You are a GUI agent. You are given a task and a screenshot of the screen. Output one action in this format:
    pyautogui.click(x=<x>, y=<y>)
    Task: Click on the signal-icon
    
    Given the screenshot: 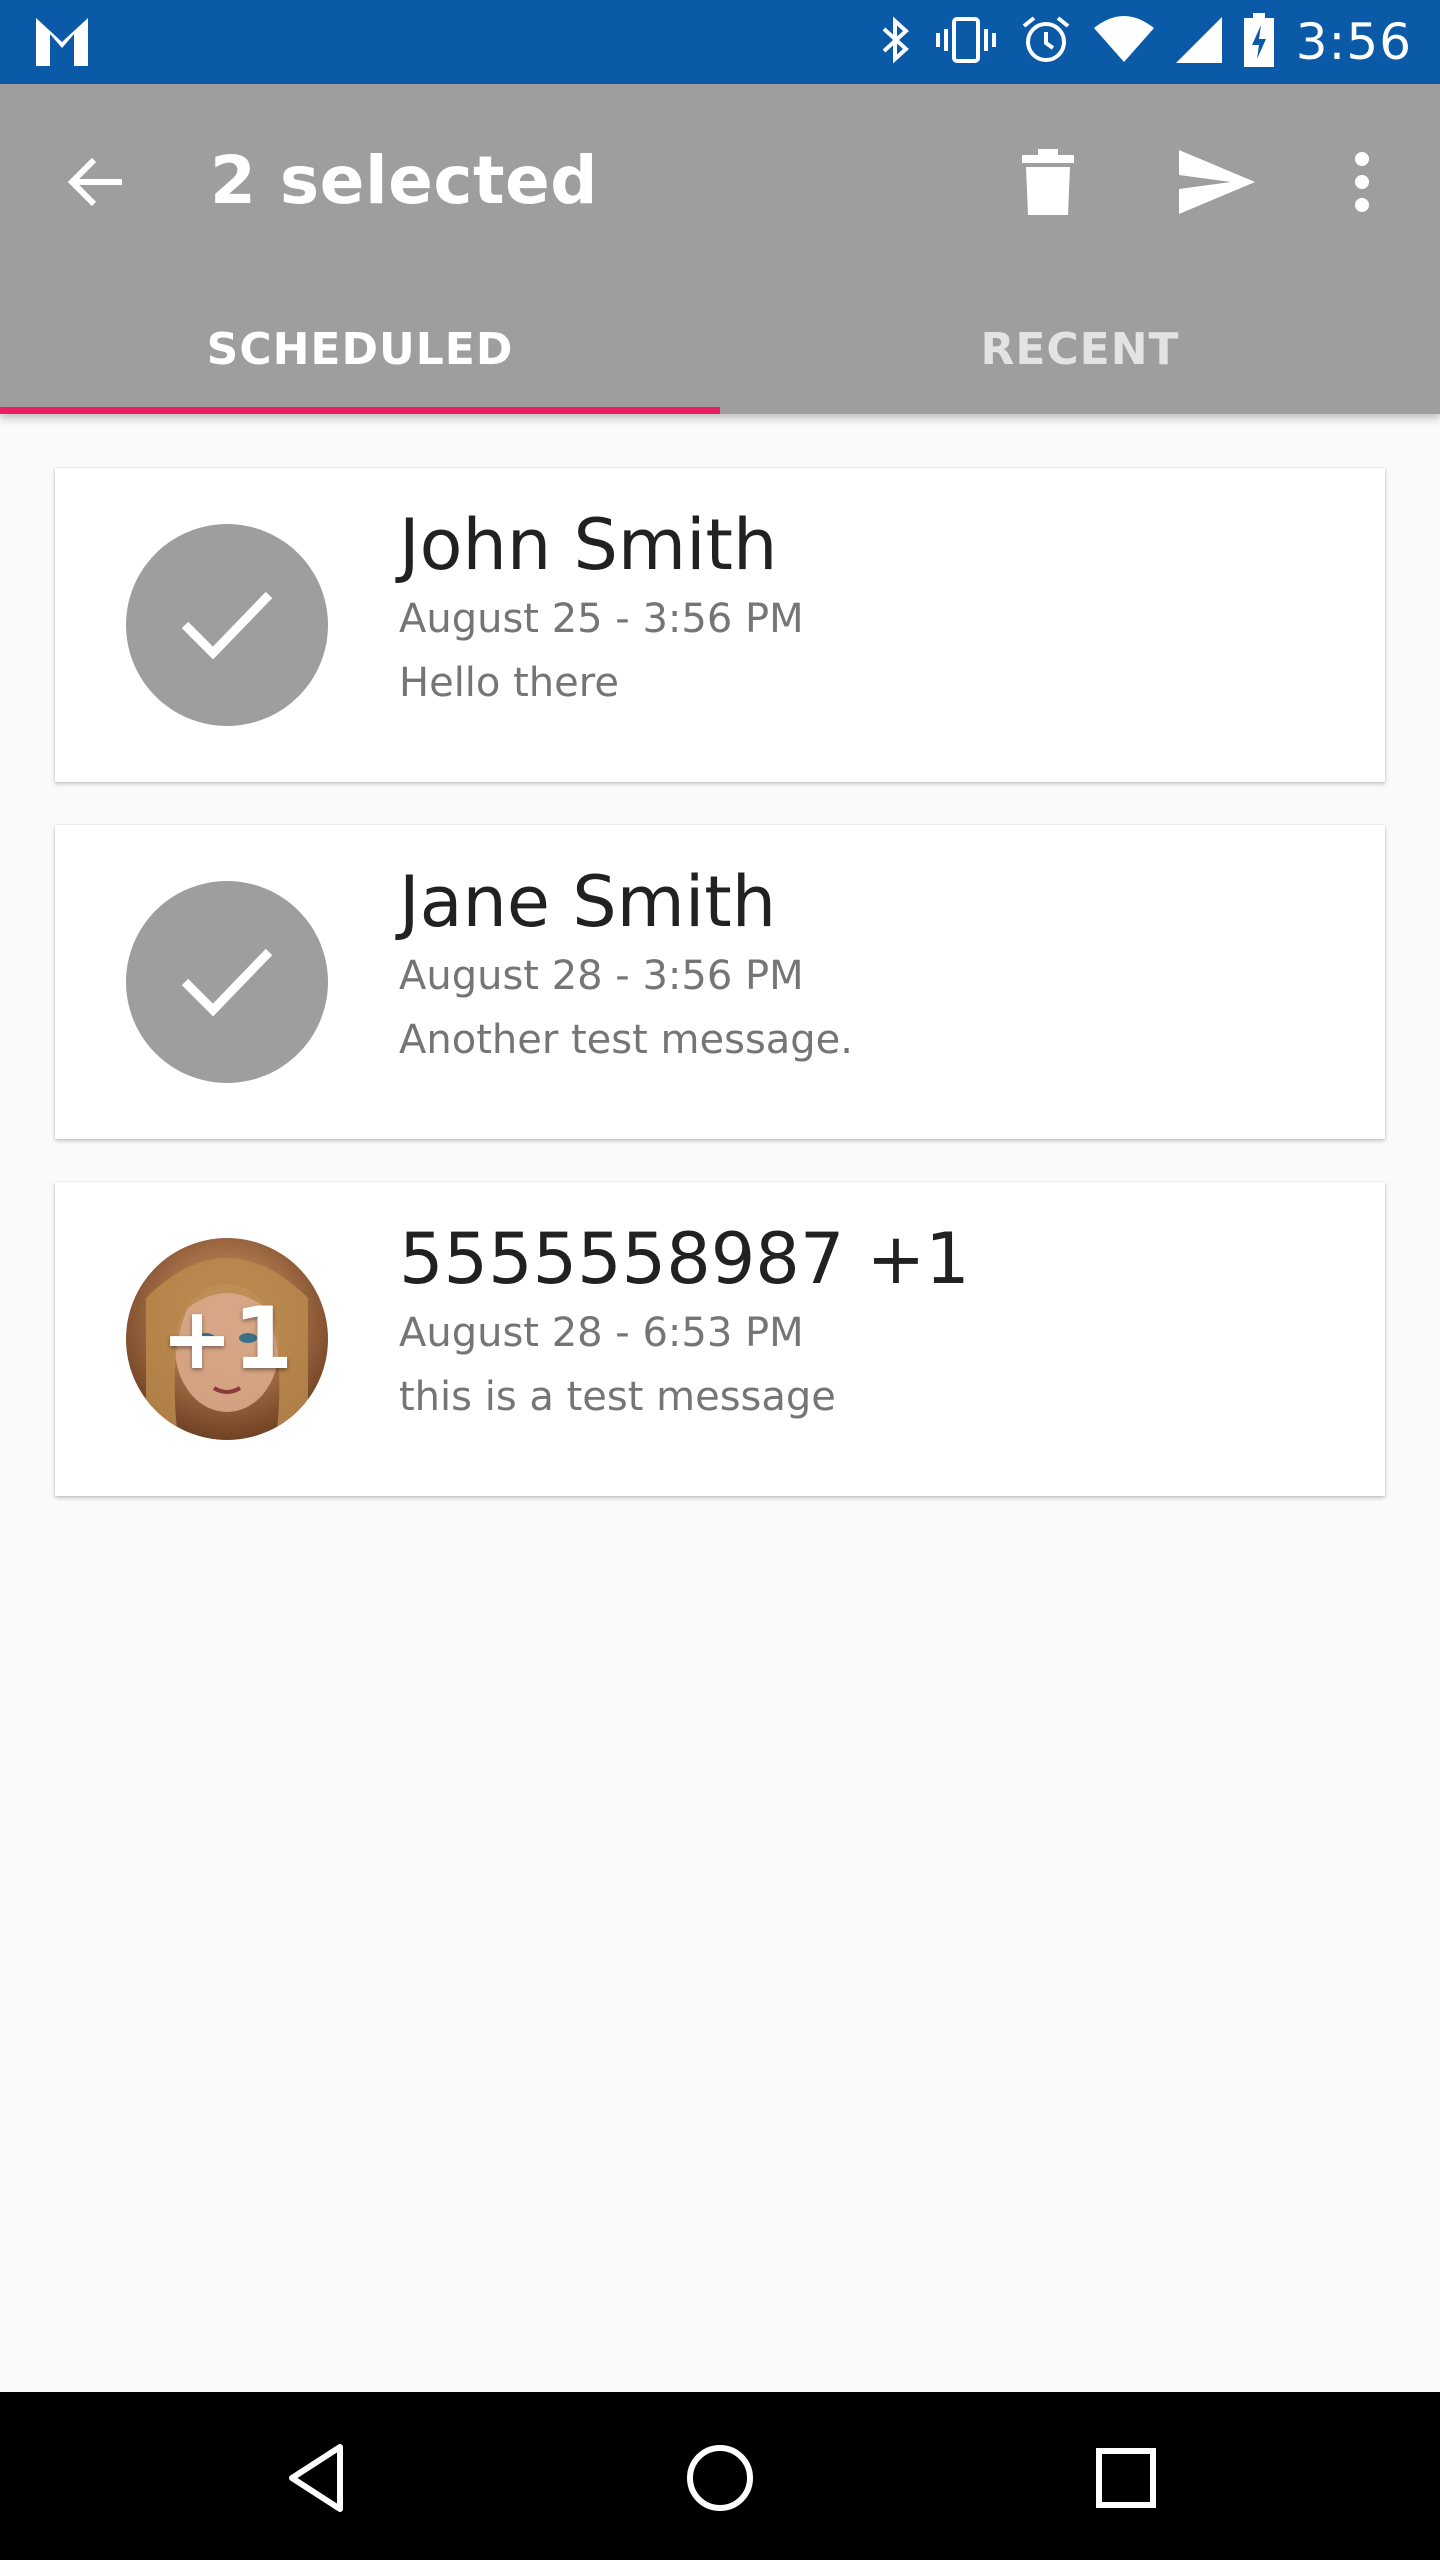 What is the action you would take?
    pyautogui.click(x=1188, y=42)
    